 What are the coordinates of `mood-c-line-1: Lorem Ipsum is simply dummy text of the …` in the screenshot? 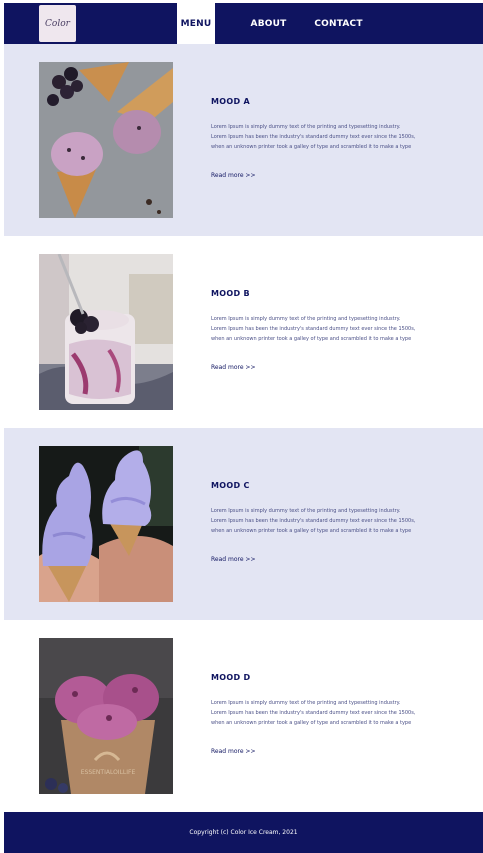 It's located at (306, 511).